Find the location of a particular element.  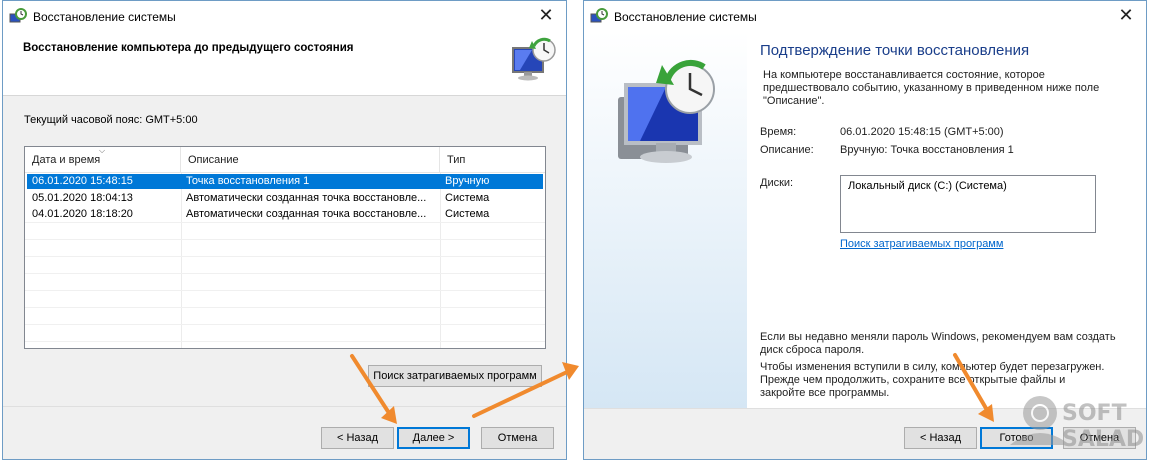

softsalad-watermark: SOFT SALAD is located at coordinates (1077, 424).